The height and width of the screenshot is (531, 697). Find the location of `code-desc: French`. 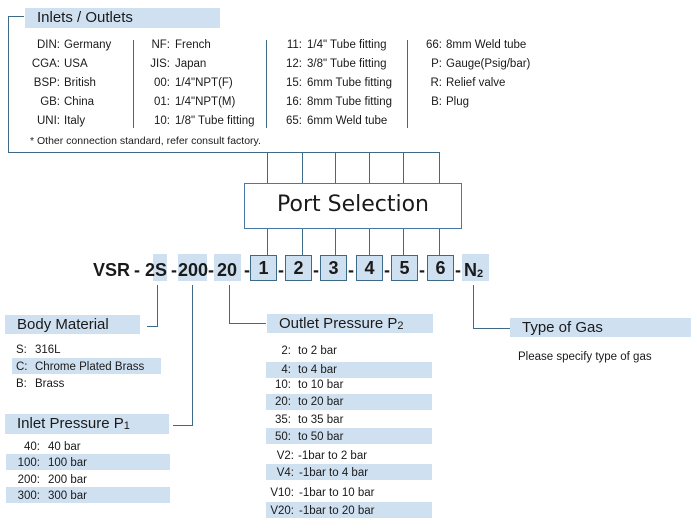

code-desc: French is located at coordinates (193, 45).